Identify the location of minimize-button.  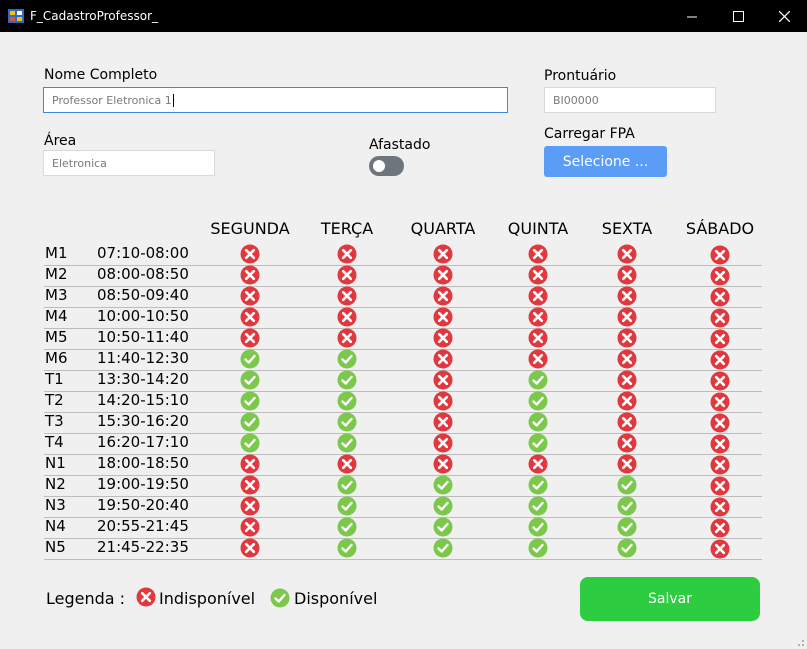
(692, 16).